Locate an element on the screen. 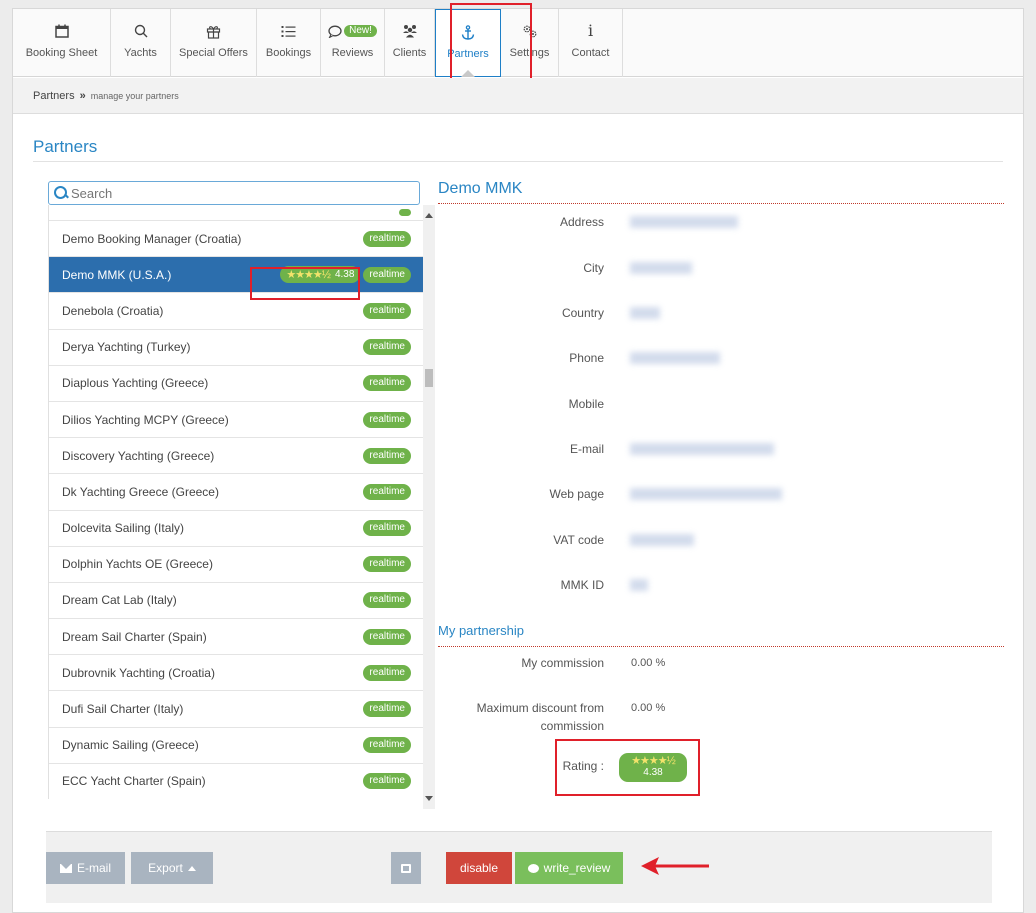 The image size is (1036, 913). phone-label: Phone is located at coordinates (586, 358).